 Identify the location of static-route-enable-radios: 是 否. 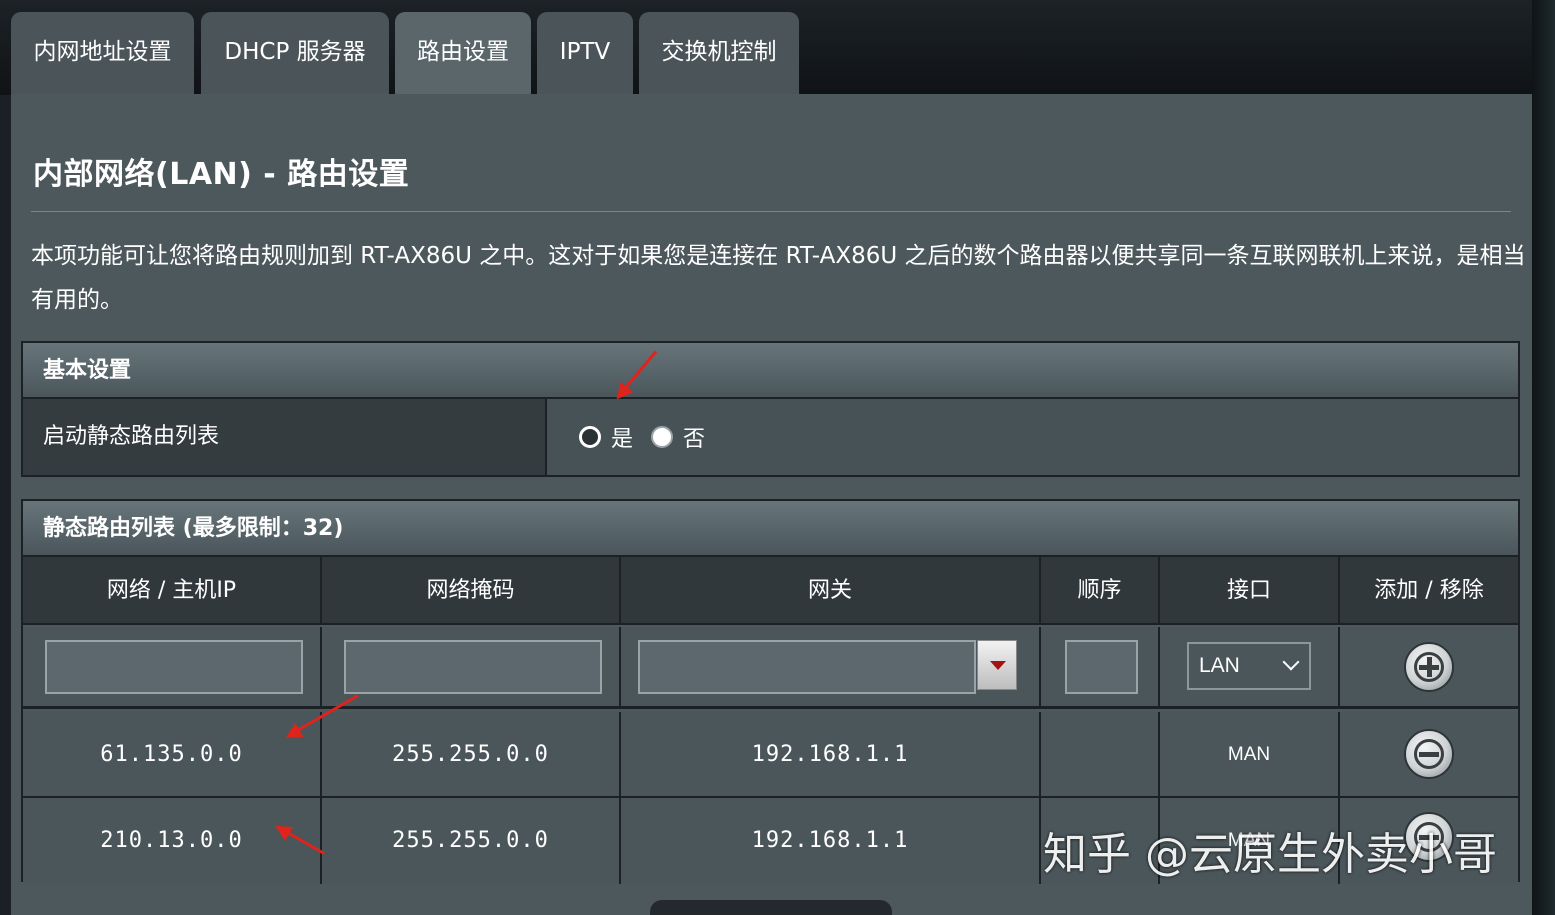
(651, 437).